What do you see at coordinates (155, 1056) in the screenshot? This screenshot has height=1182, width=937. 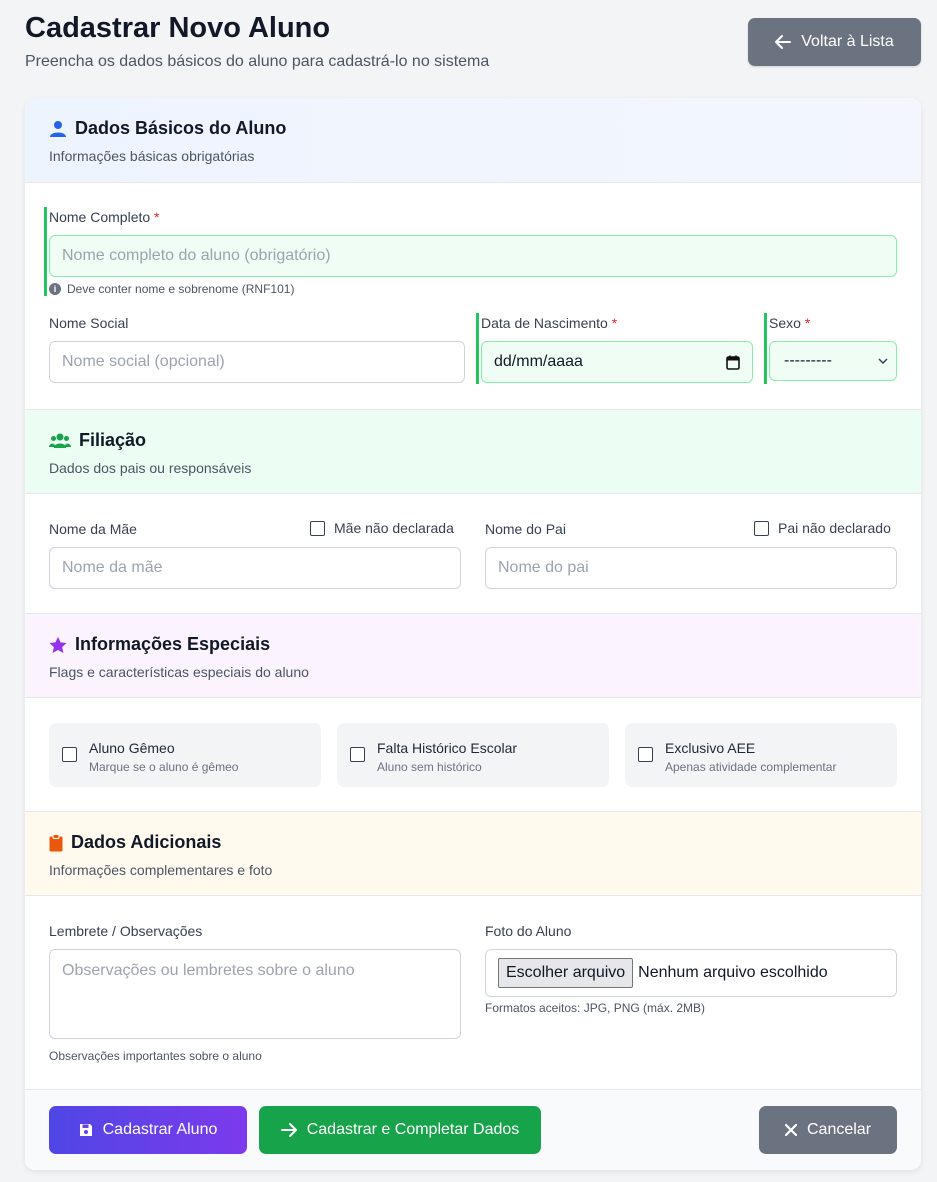 I see `notes-hint: Observações importantes sobre o aluno` at bounding box center [155, 1056].